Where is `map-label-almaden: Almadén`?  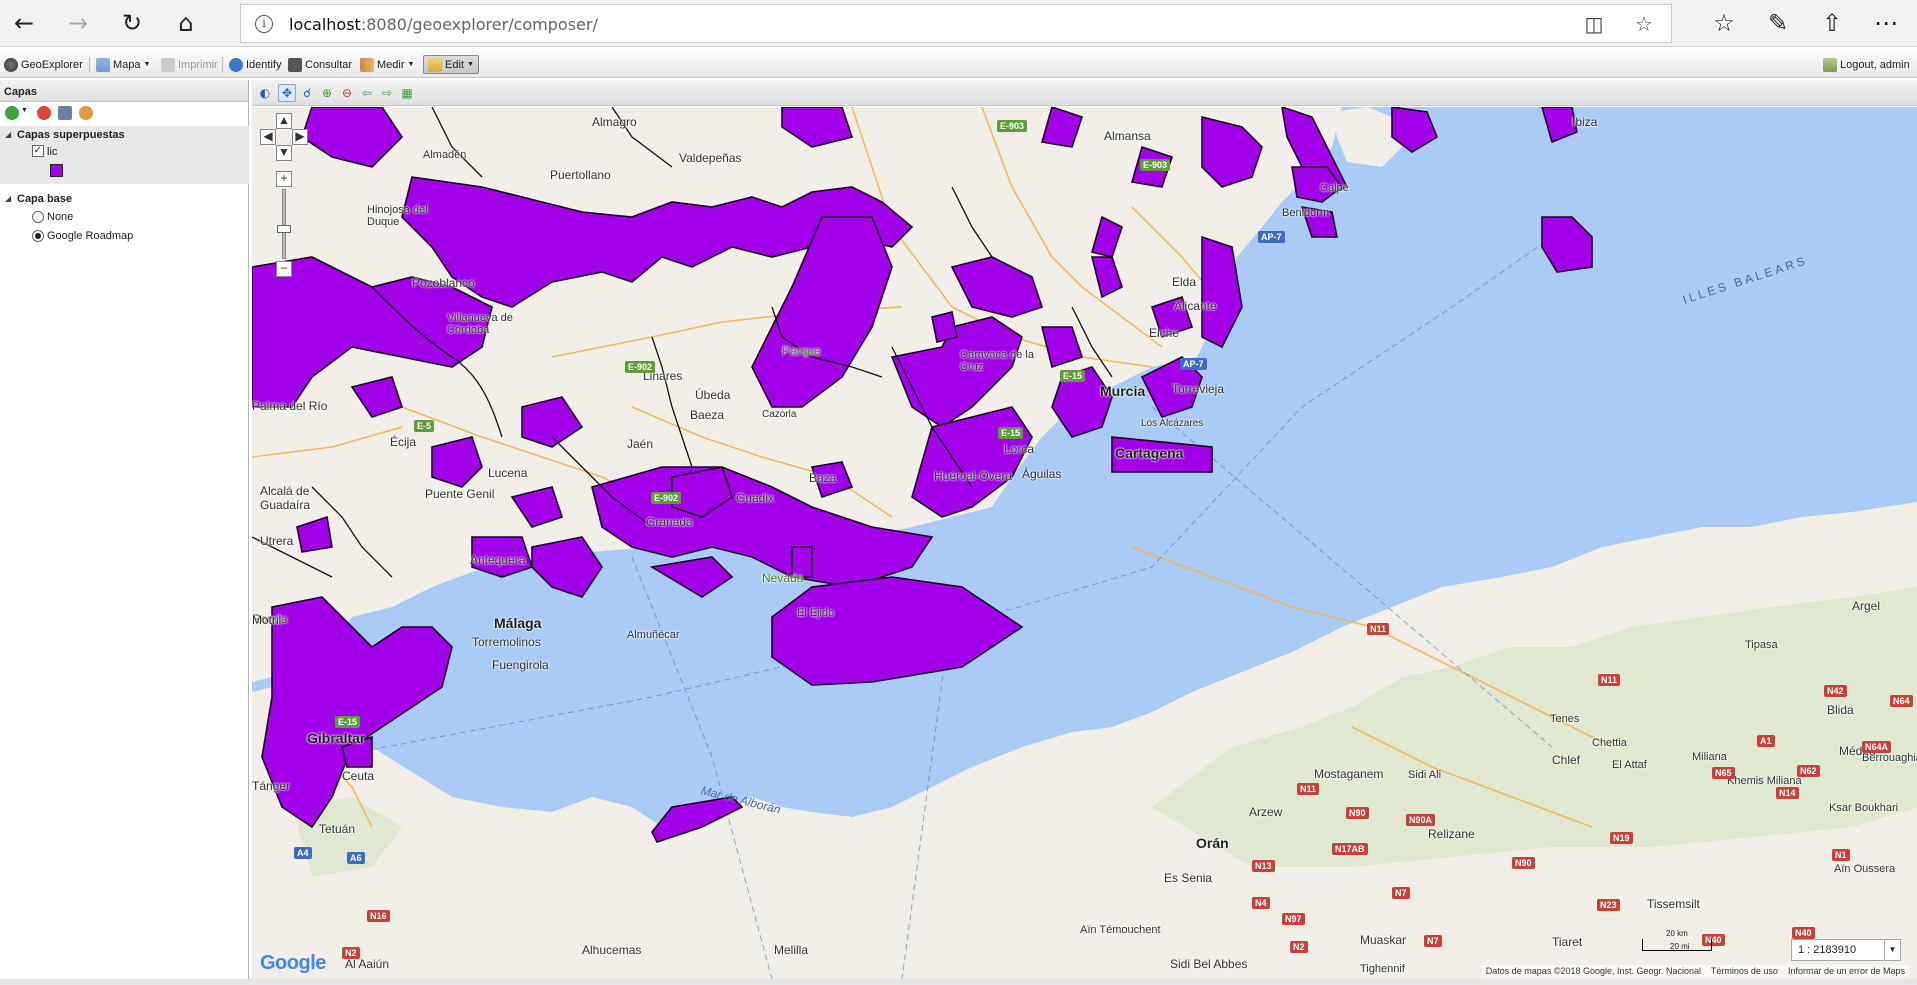
map-label-almaden: Almadén is located at coordinates (445, 155).